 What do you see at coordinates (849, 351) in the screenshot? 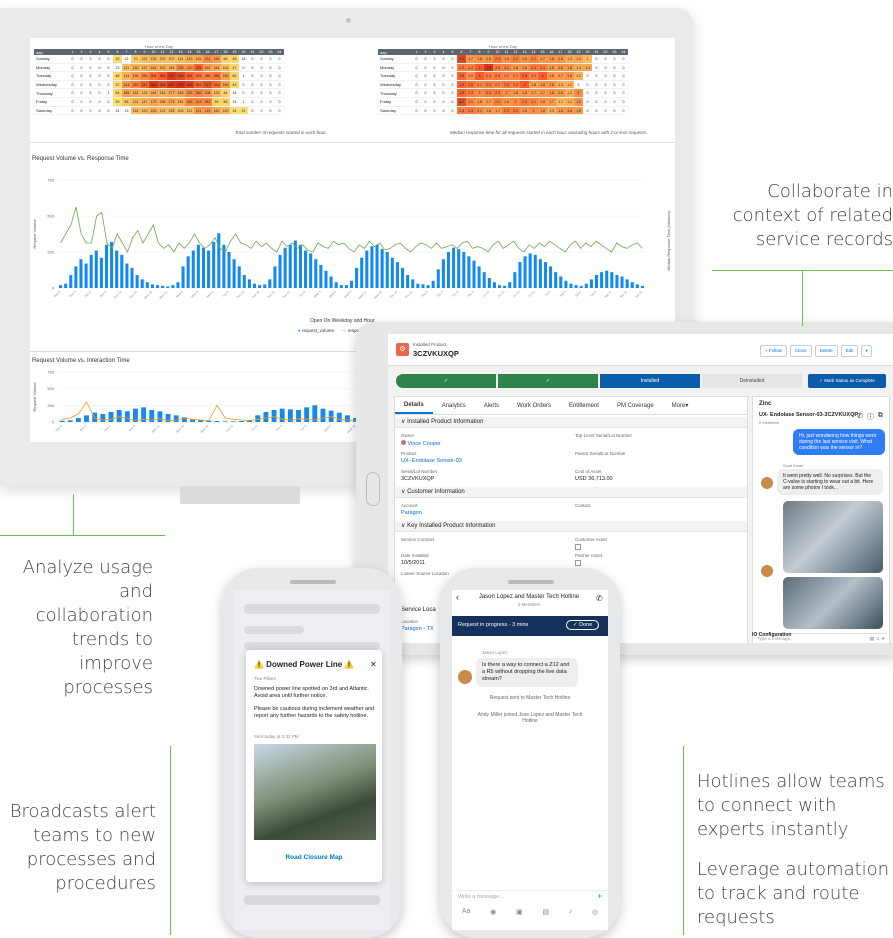
I see `edit-button: Edit` at bounding box center [849, 351].